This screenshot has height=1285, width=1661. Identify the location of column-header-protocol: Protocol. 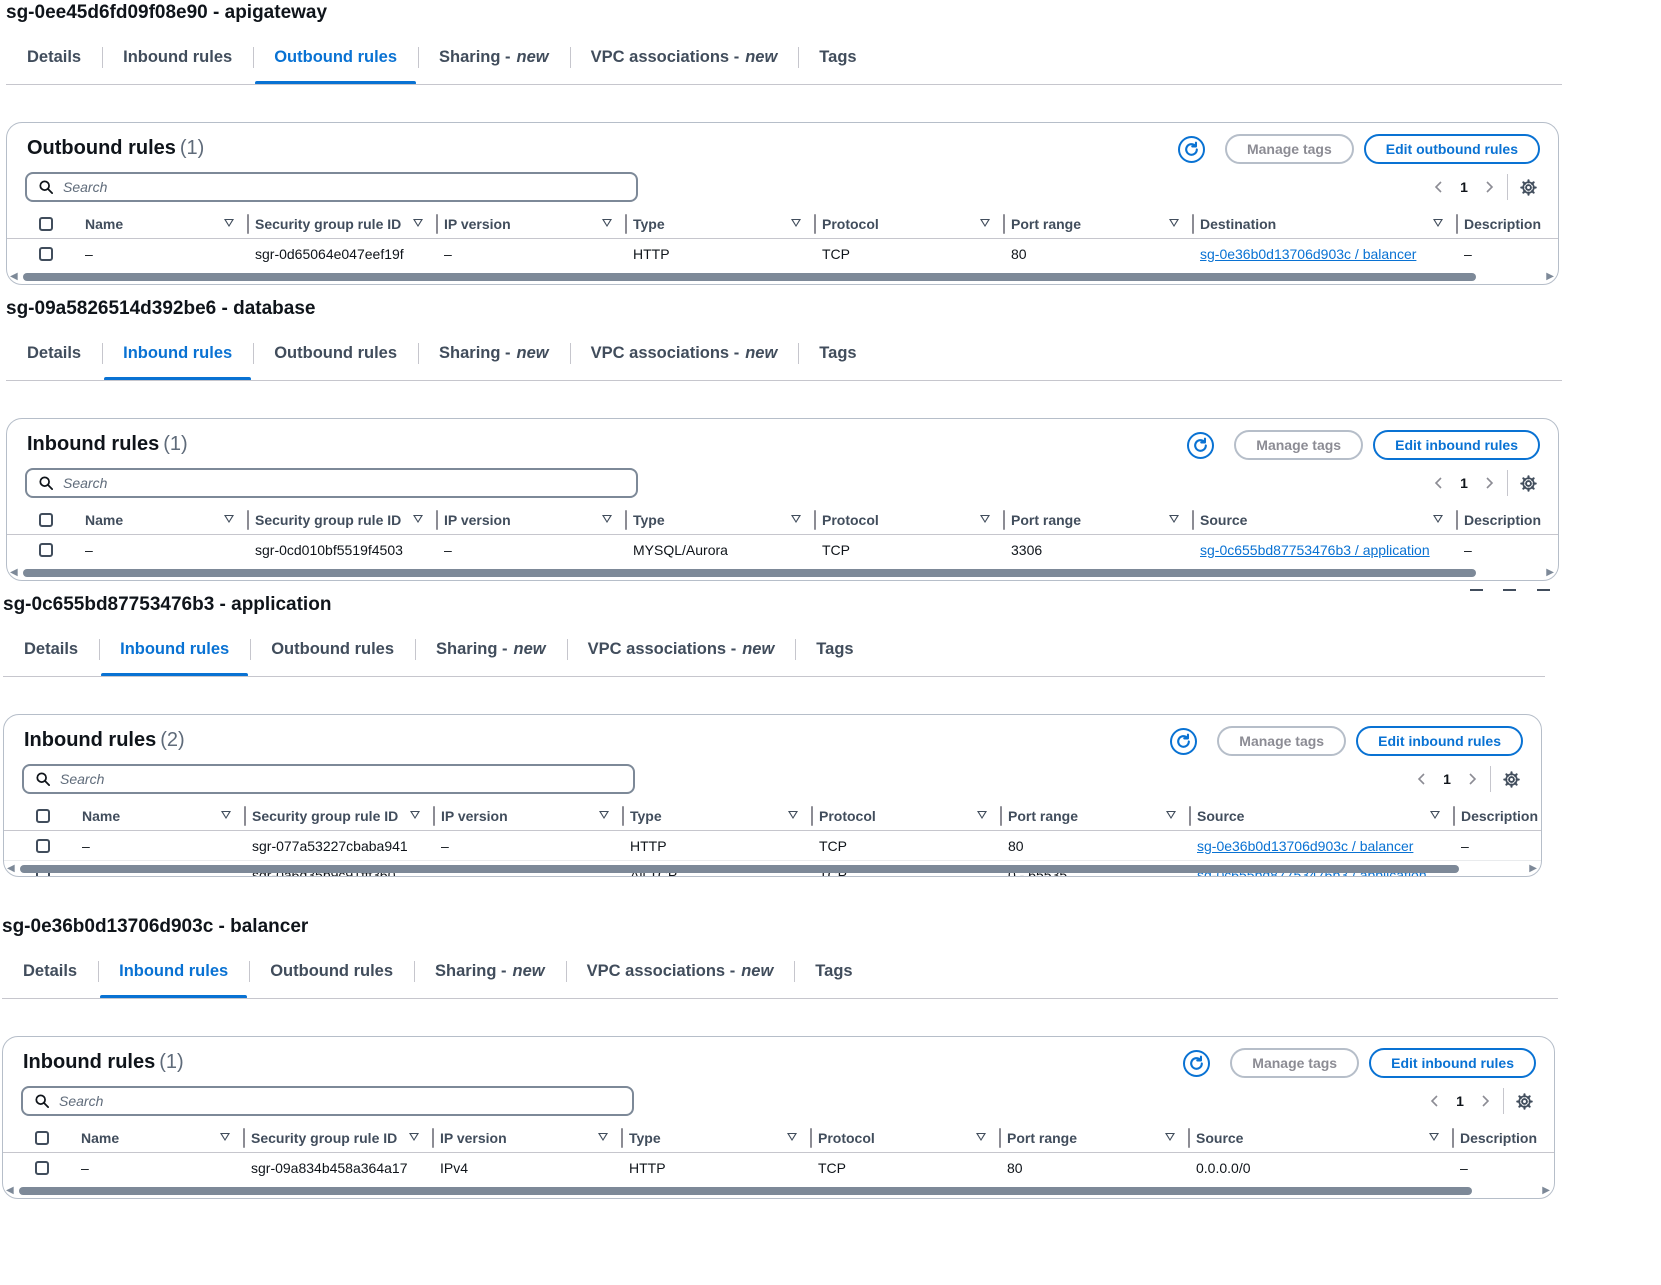
(906, 1138).